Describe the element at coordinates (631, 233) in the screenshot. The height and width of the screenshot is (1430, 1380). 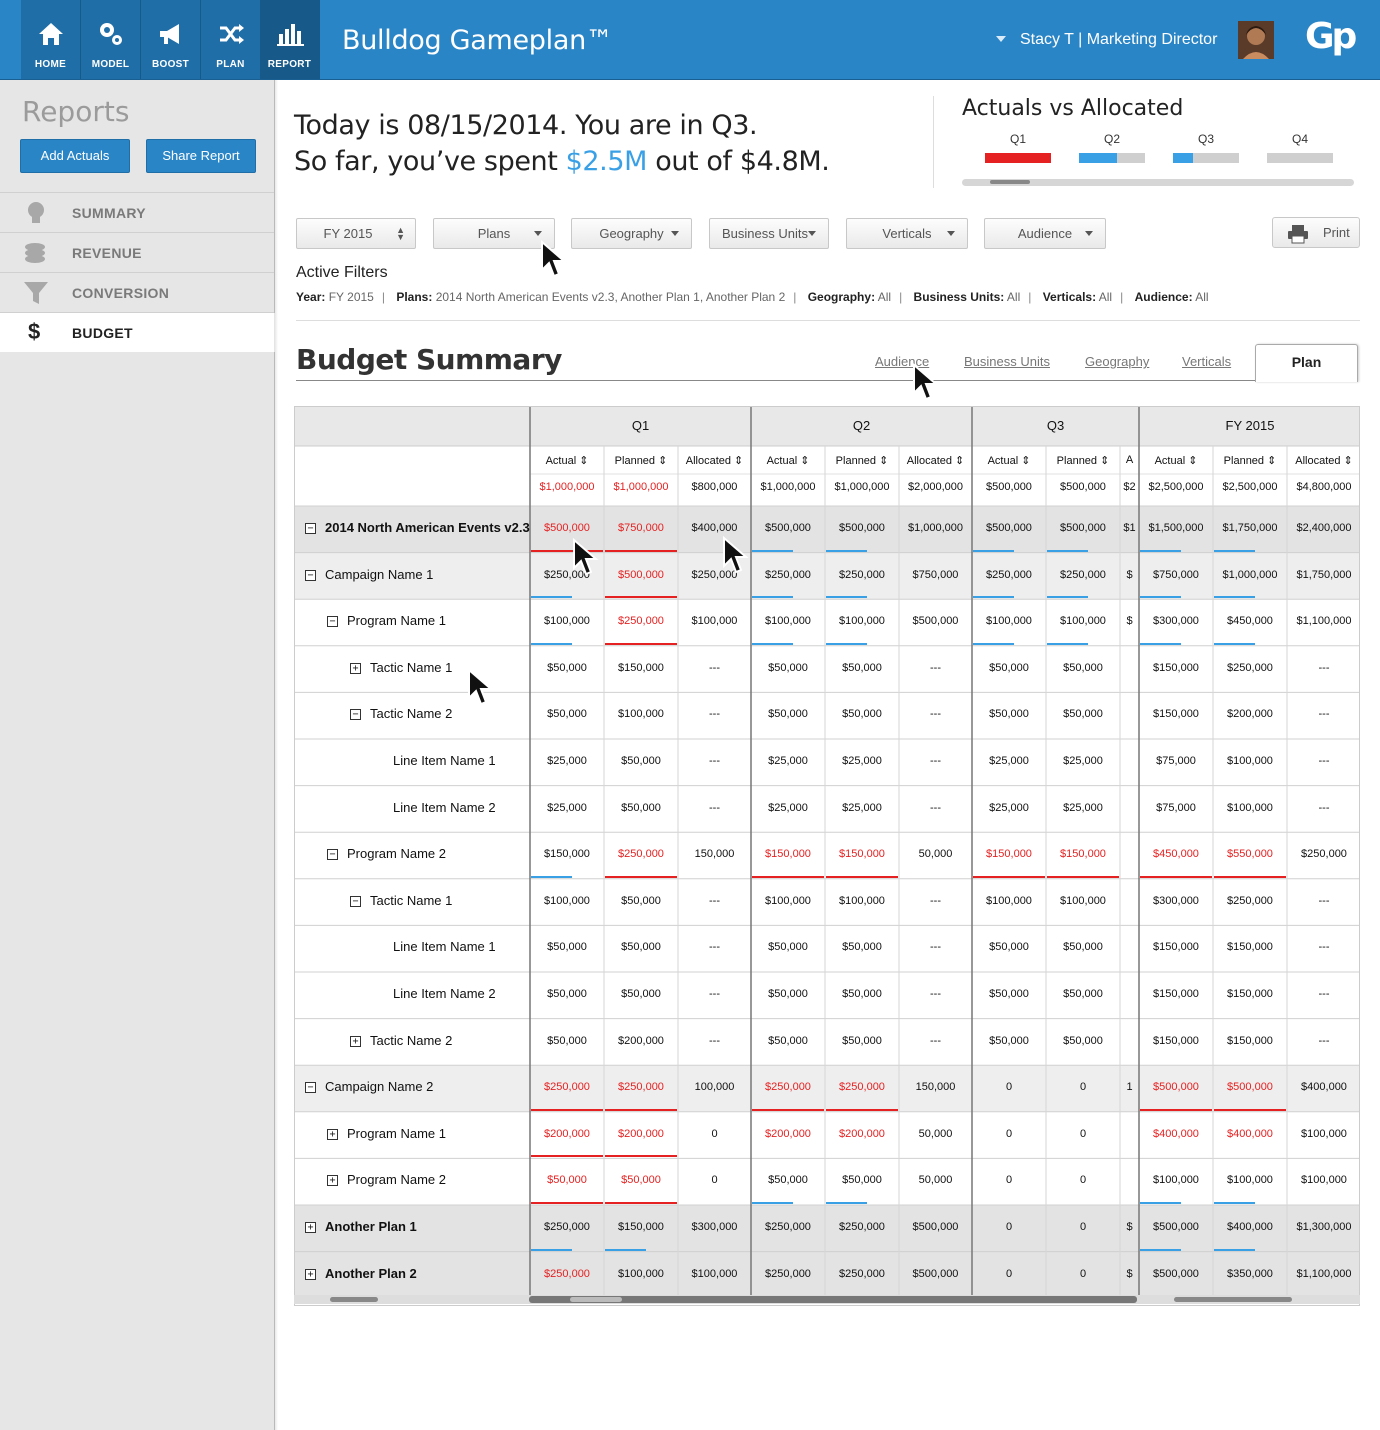
I see `geography-dropdown: Geography` at that location.